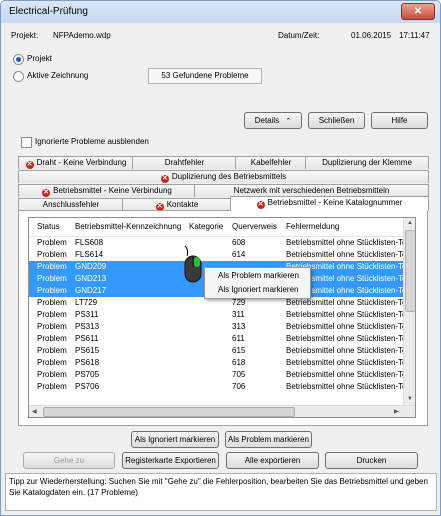 The image size is (441, 516). I want to click on tab-wire-errors: Drahtfehler, so click(184, 162).